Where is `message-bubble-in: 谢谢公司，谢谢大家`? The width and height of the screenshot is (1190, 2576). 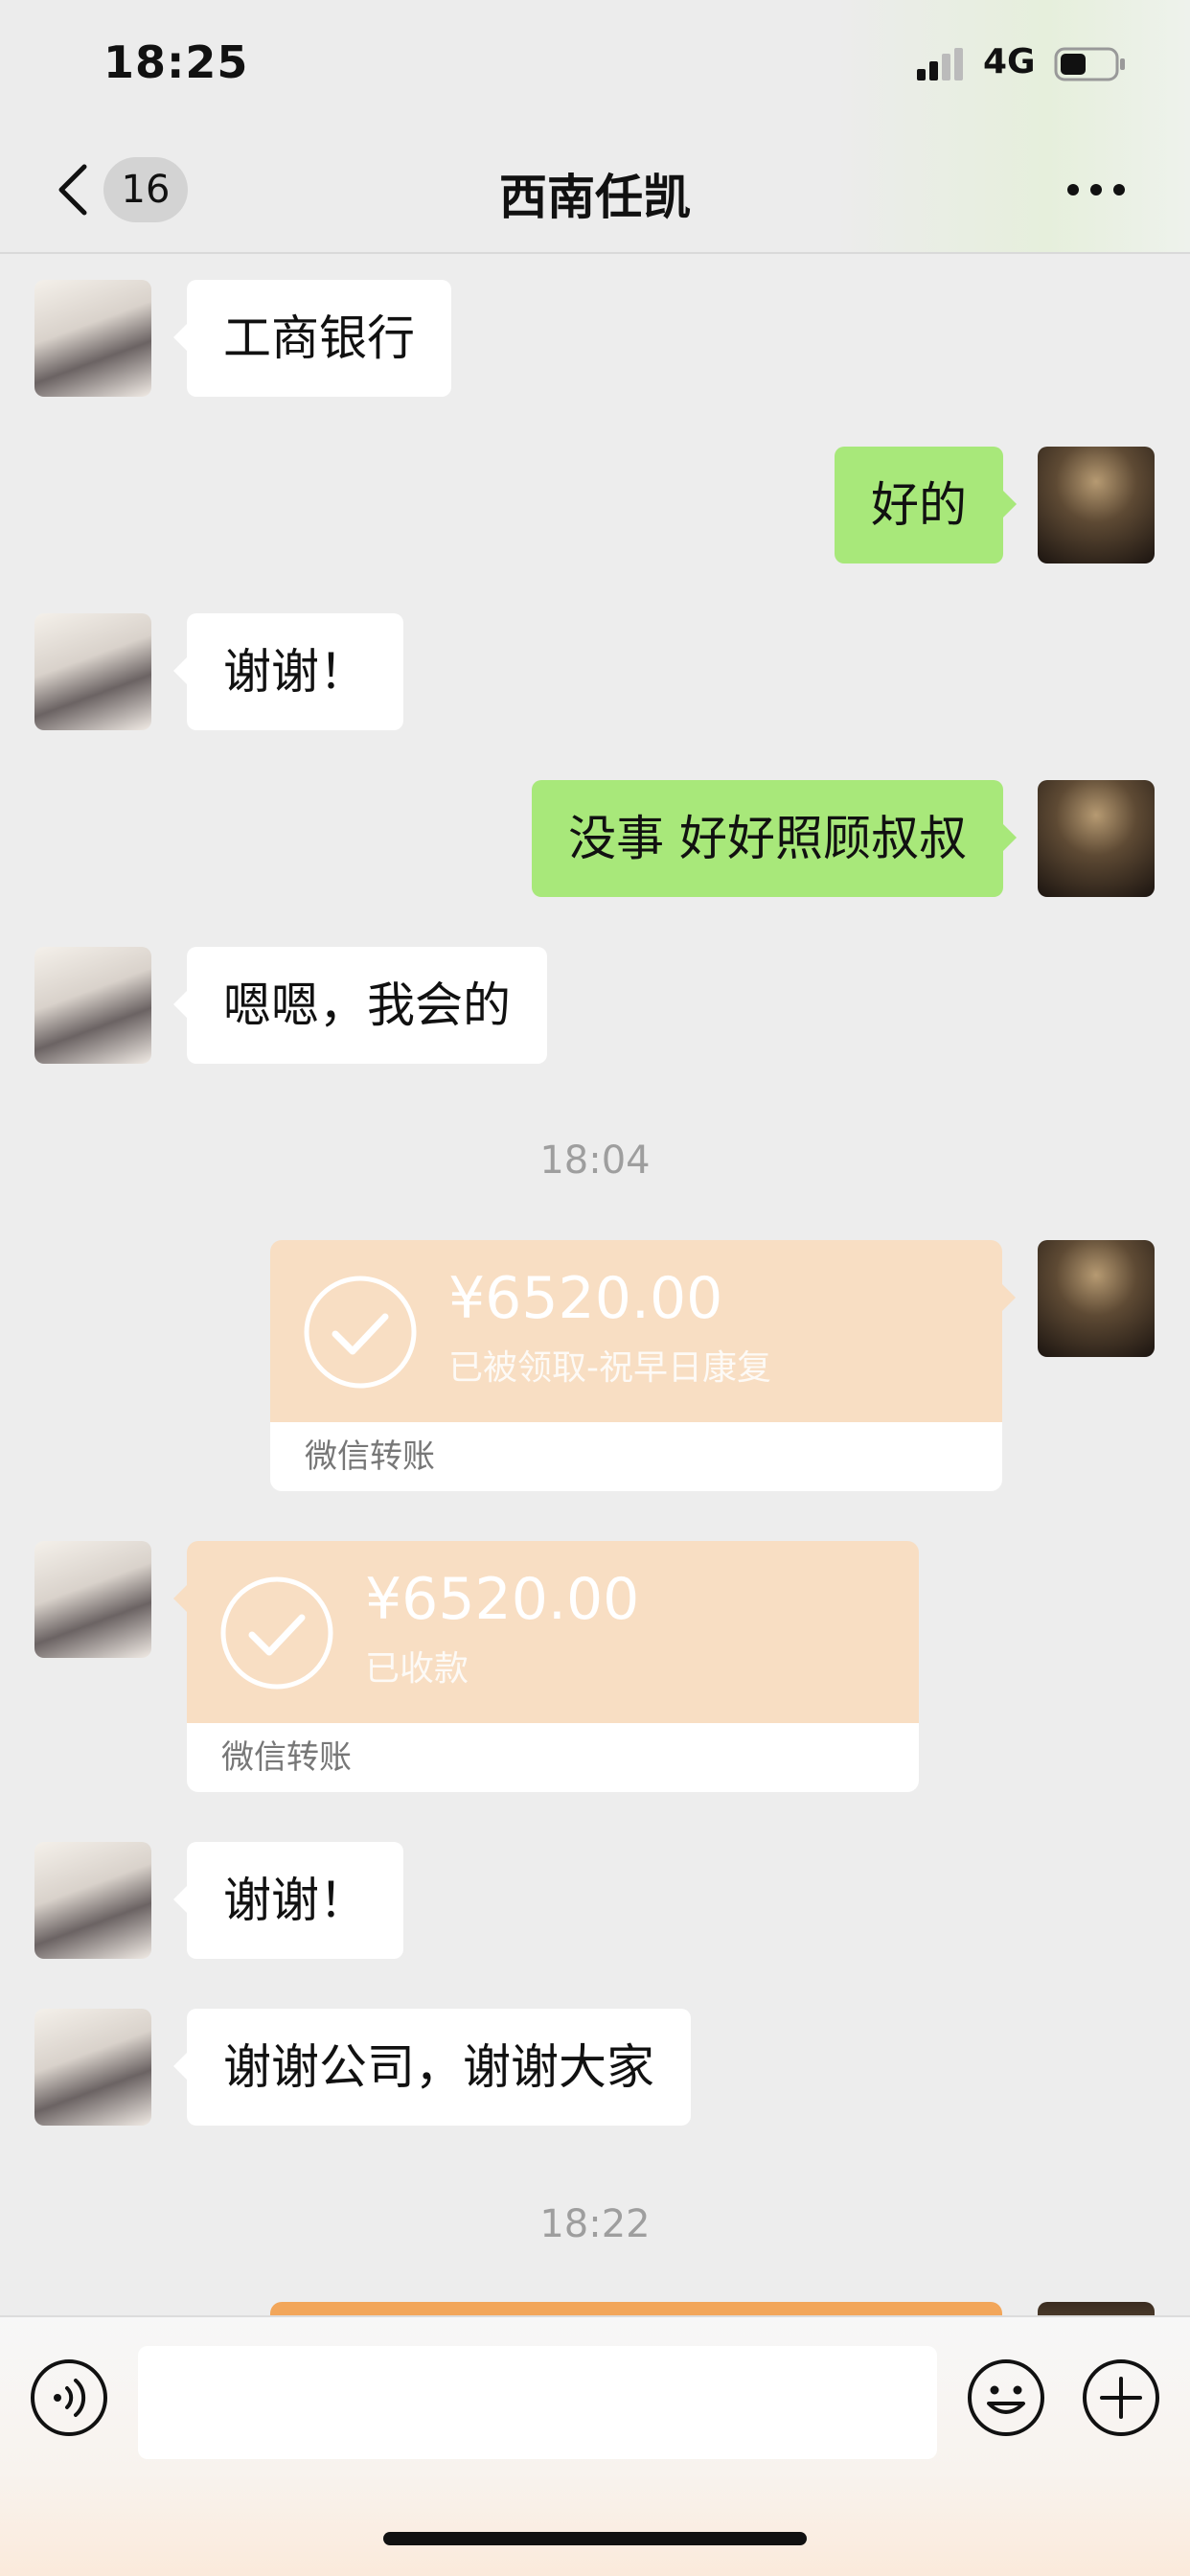
message-bubble-in: 谢谢公司，谢谢大家 is located at coordinates (432, 2067).